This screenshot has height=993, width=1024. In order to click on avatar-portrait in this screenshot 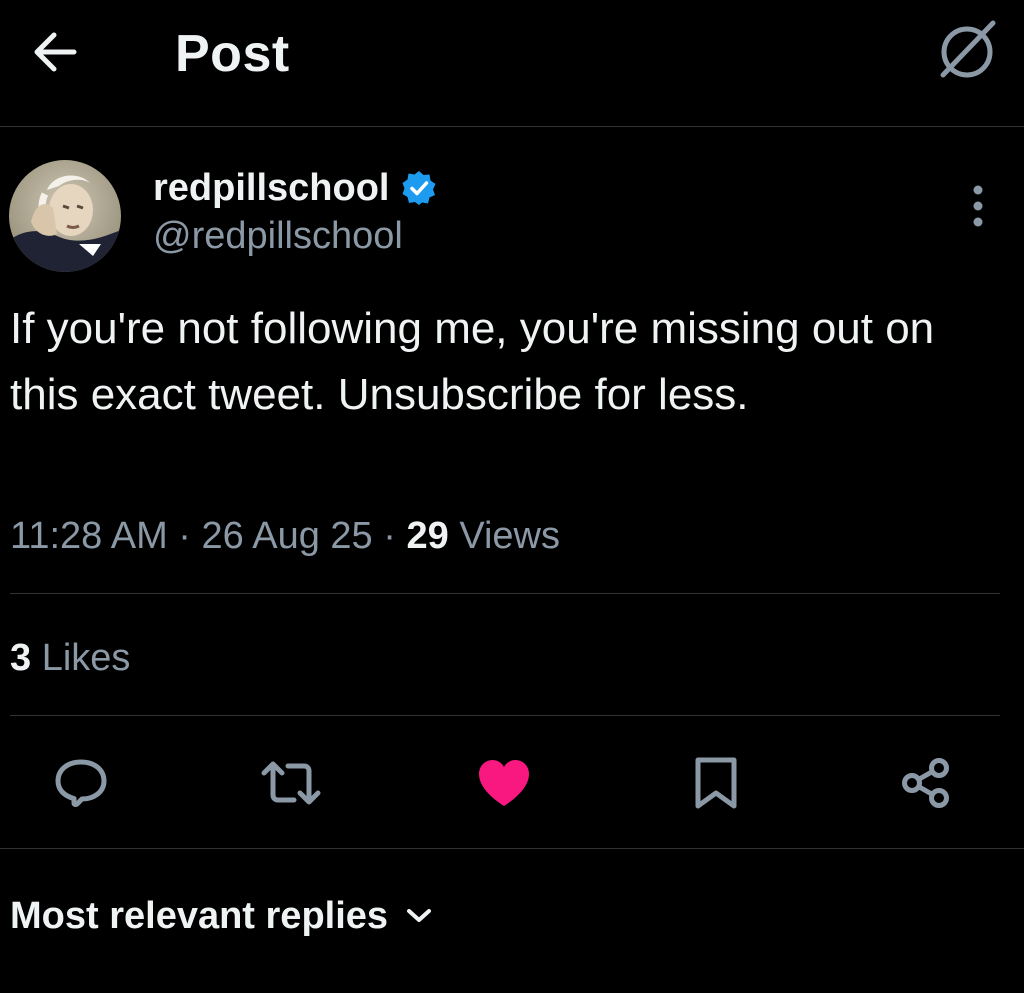, I will do `click(65, 216)`.